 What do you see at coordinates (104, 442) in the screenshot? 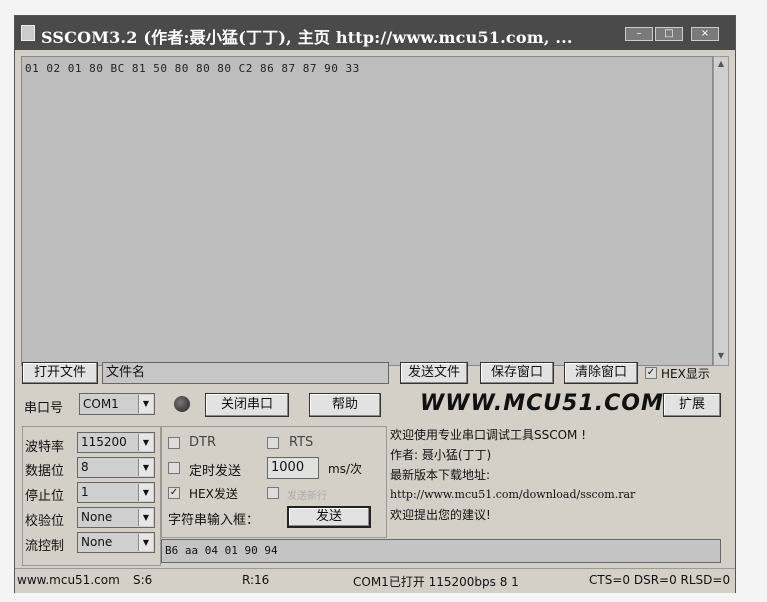
I see `baud-select-value: 115200` at bounding box center [104, 442].